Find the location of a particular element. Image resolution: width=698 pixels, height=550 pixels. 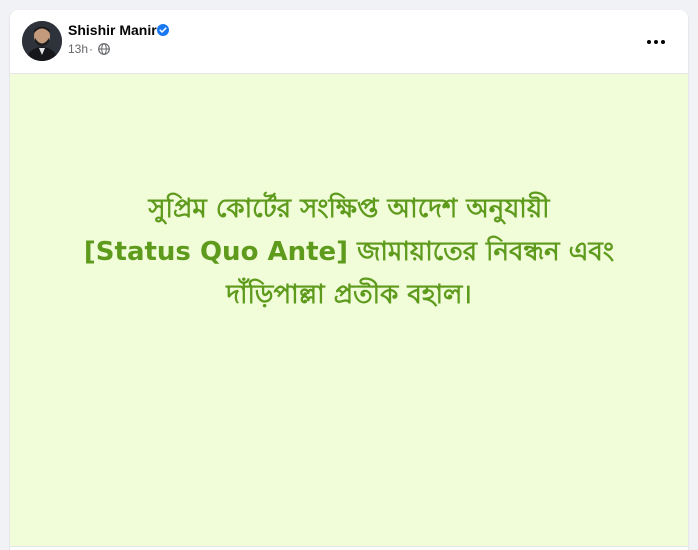

verified-badge-icon is located at coordinates (163, 30).